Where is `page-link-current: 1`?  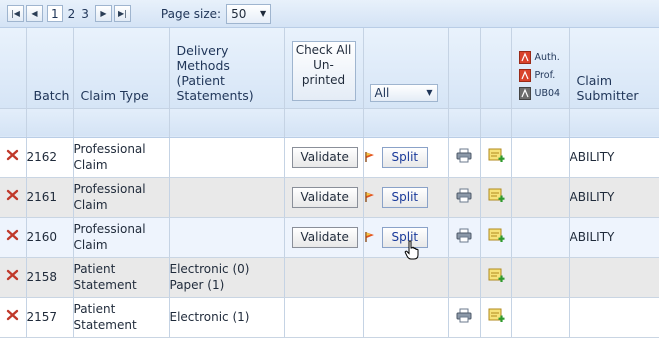 page-link-current: 1 is located at coordinates (55, 13).